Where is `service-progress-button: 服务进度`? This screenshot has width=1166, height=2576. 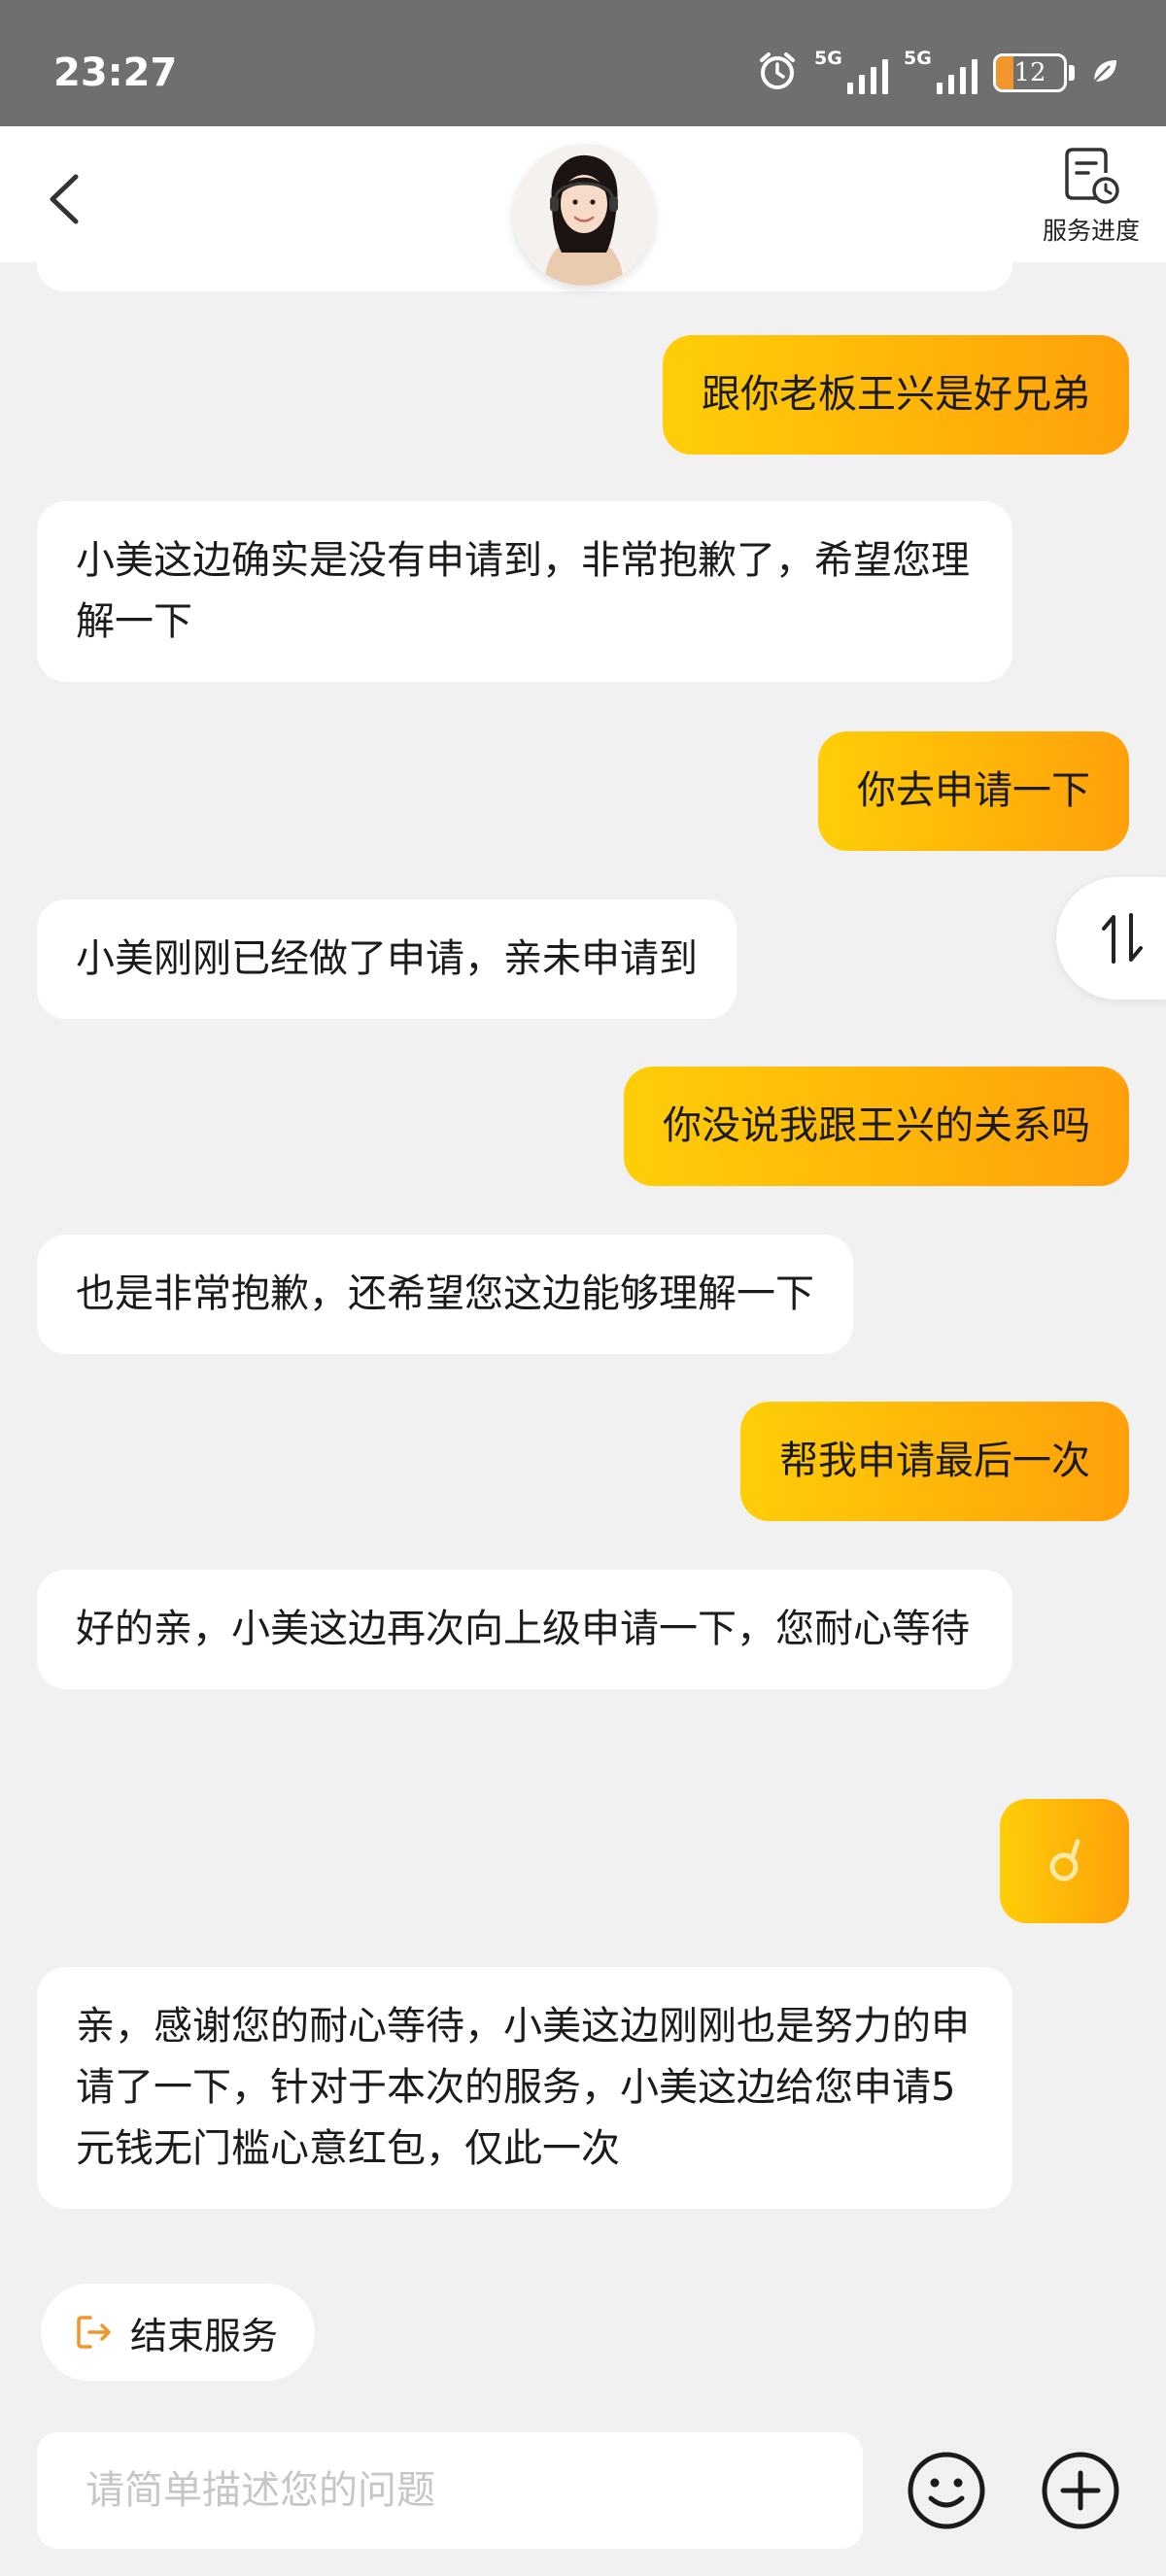
service-progress-button: 服务进度 is located at coordinates (1091, 197).